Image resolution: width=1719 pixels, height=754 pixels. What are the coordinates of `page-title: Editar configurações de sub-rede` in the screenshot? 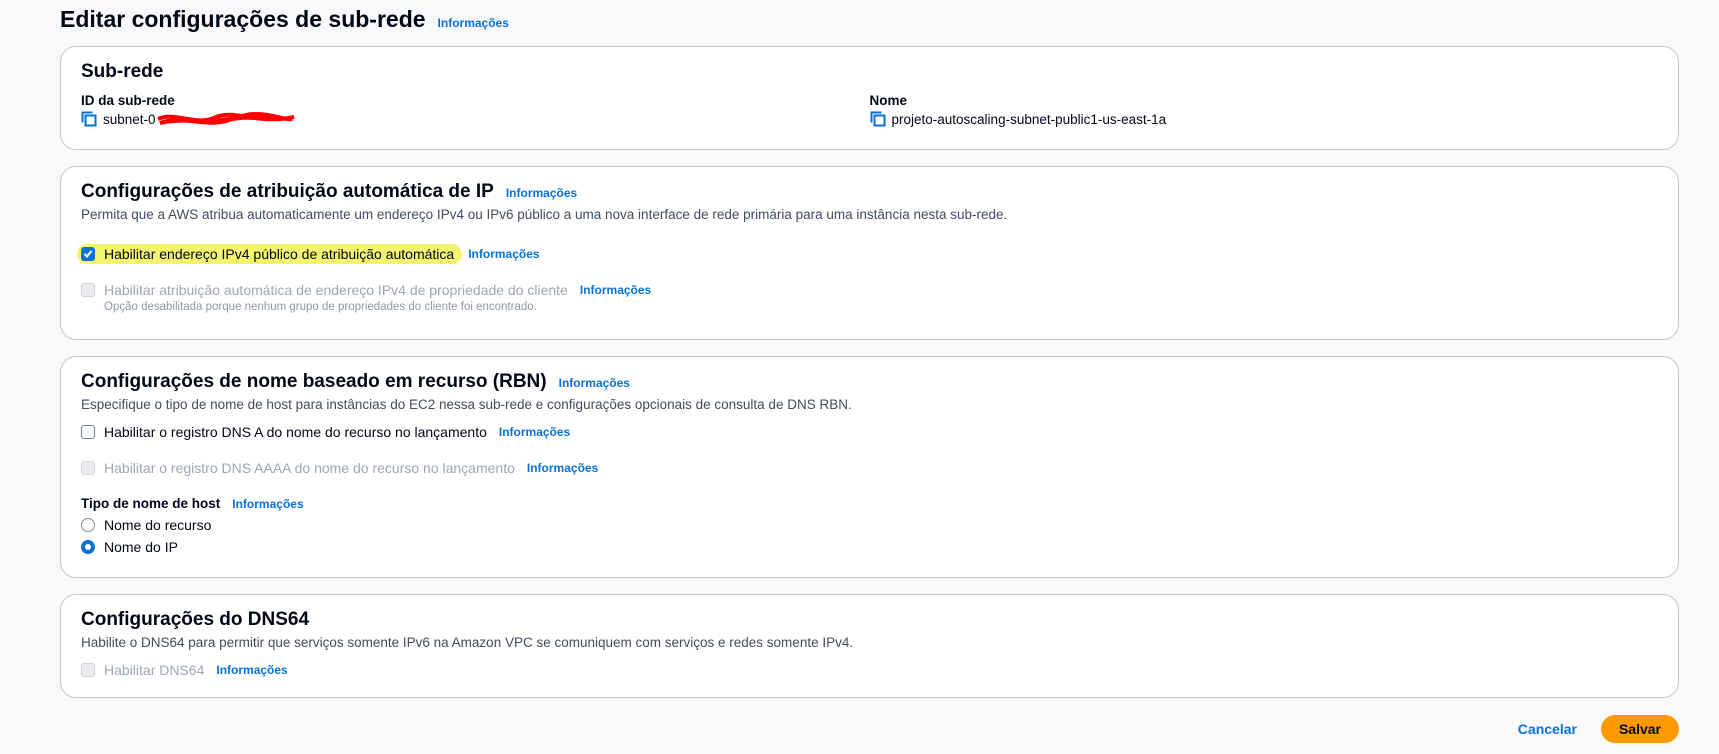 It's located at (243, 19).